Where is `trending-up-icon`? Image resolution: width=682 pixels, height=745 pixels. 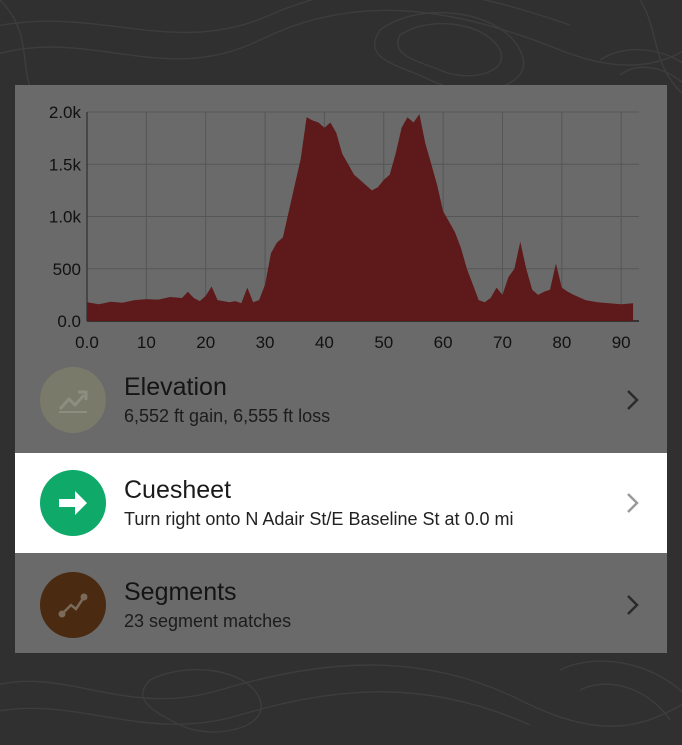 trending-up-icon is located at coordinates (73, 401).